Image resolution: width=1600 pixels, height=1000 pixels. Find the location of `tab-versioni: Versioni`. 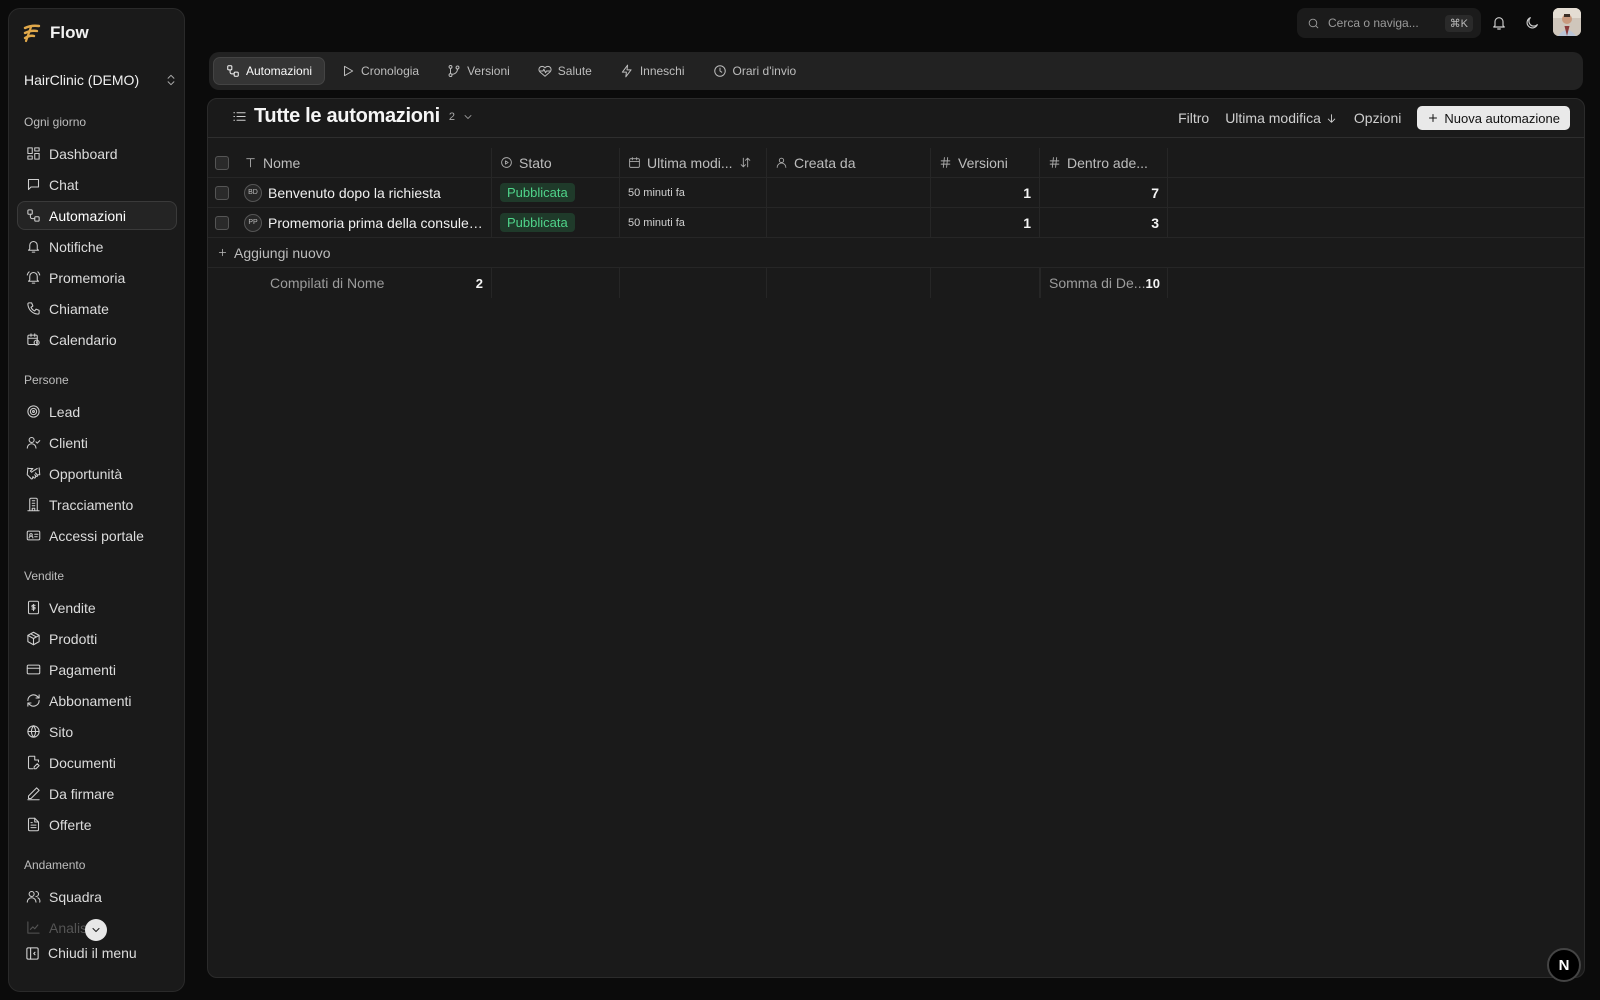

tab-versioni: Versioni is located at coordinates (478, 71).